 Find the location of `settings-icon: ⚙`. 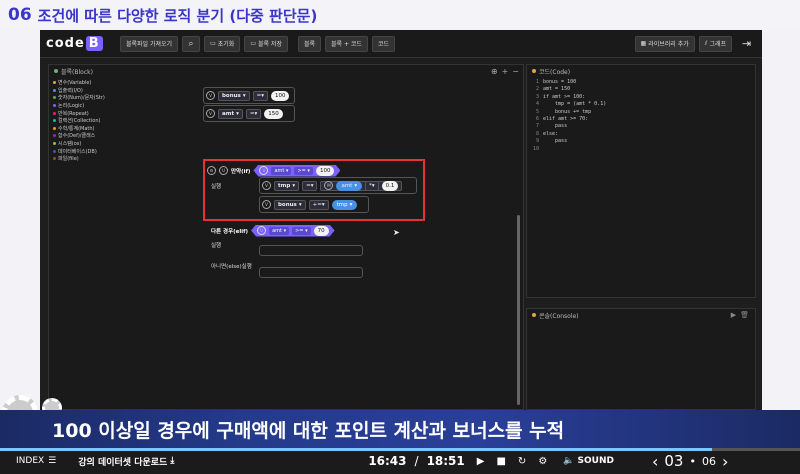

settings-icon: ⚙ is located at coordinates (542, 461).